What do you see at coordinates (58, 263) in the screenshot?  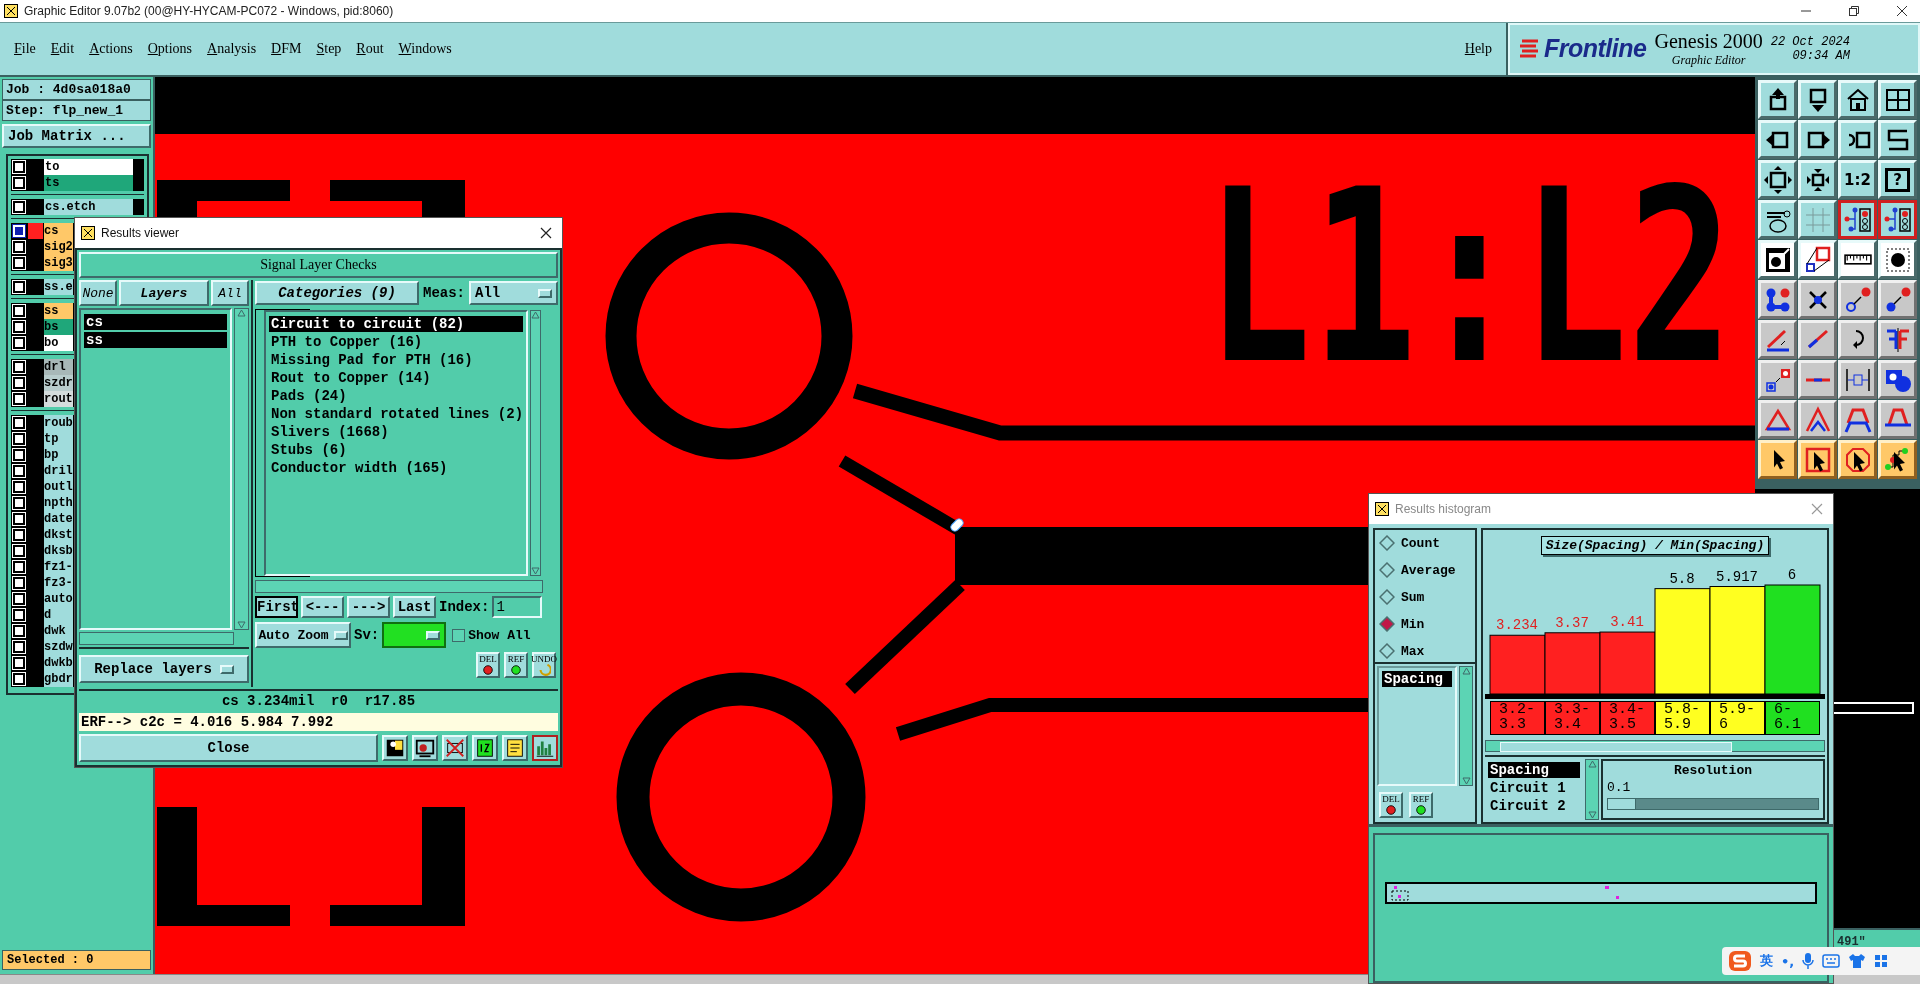 I see `layer-name: sig3` at bounding box center [58, 263].